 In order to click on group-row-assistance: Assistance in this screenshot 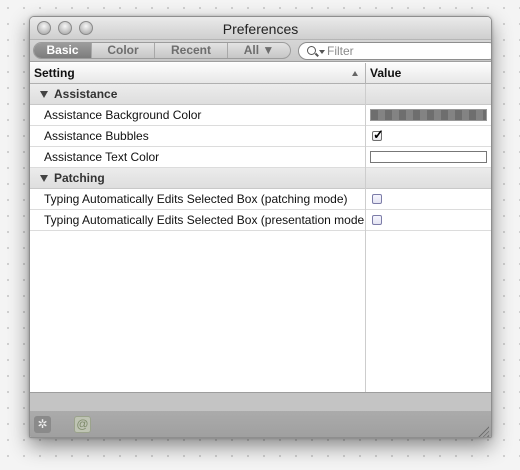, I will do `click(260, 94)`.